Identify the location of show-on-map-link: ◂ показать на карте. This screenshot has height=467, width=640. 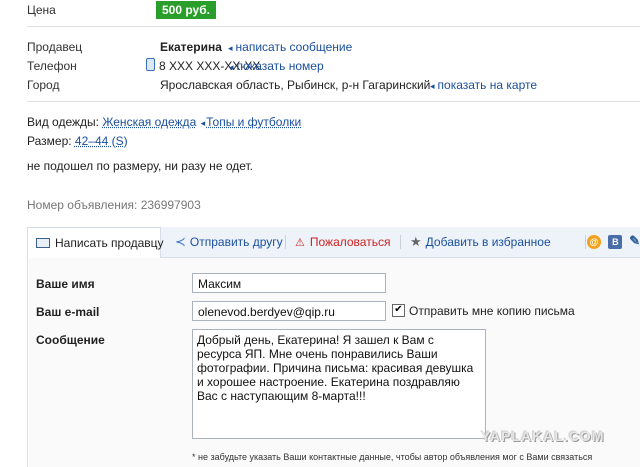
(483, 85).